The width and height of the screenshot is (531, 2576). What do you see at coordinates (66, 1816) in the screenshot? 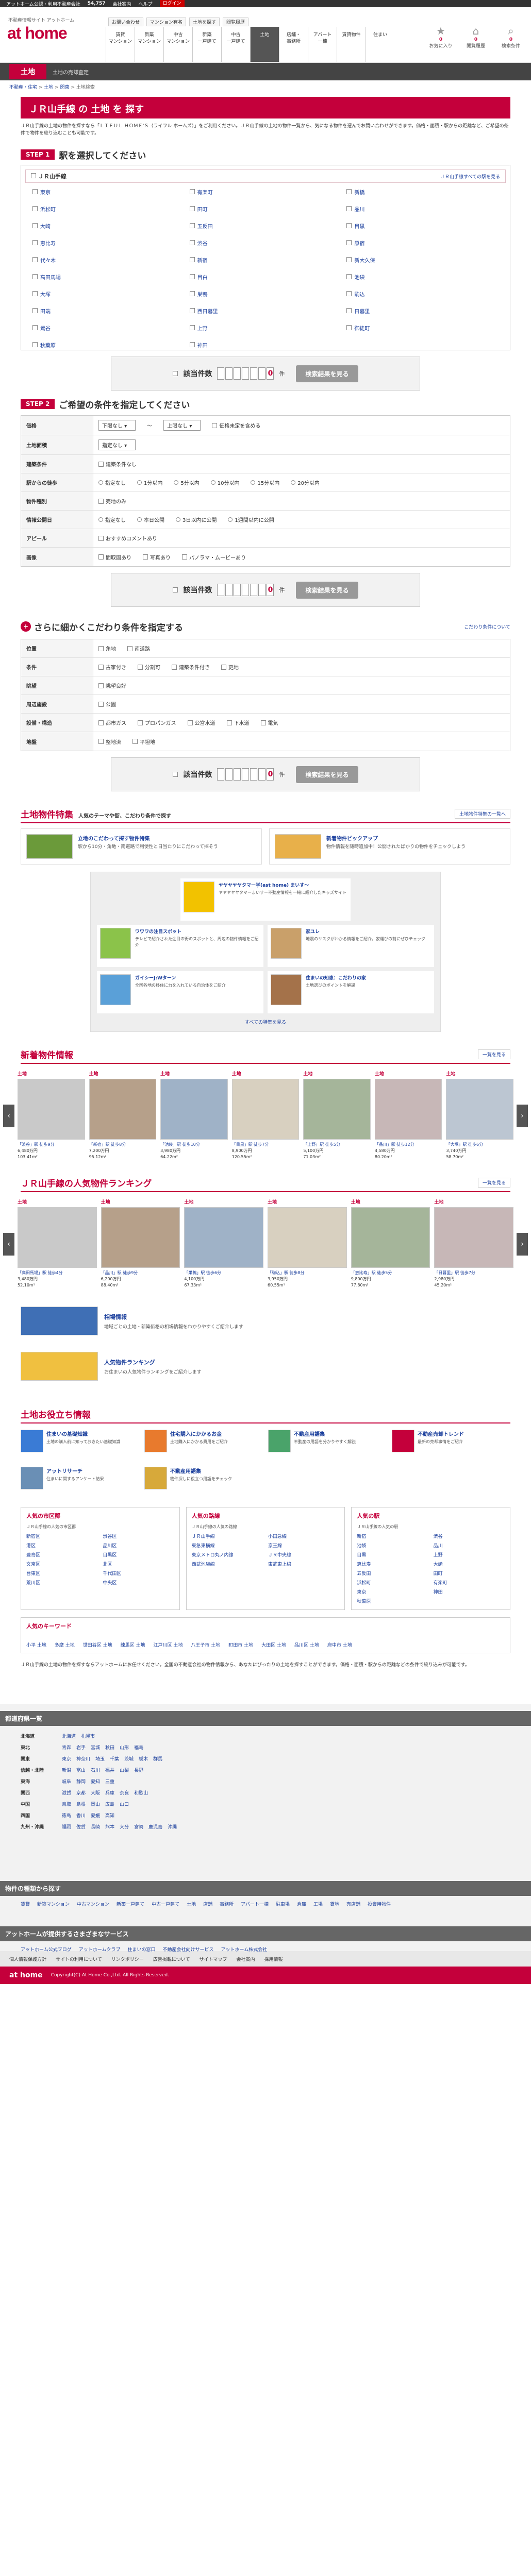
I see `prefecture-link: 徳島` at bounding box center [66, 1816].